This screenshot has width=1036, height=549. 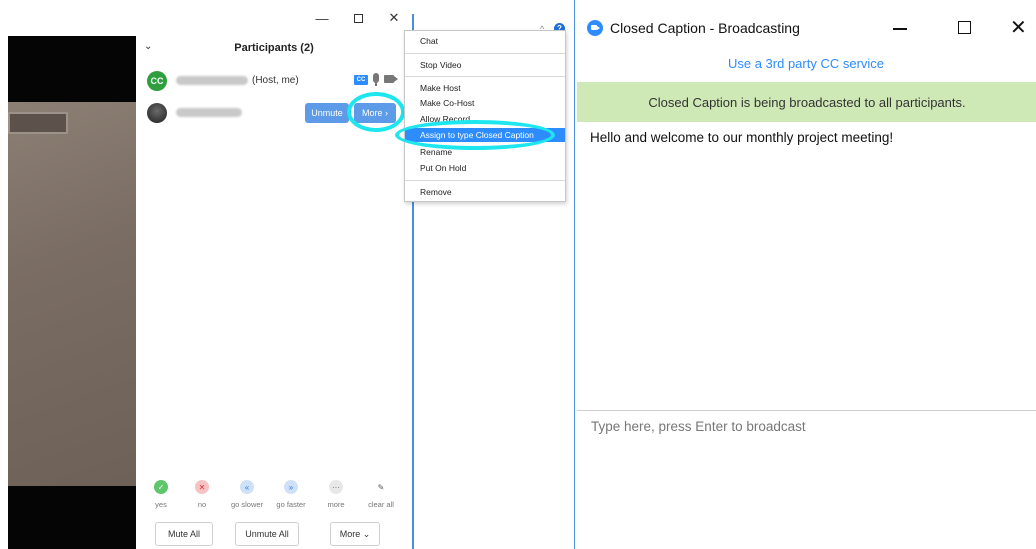 What do you see at coordinates (381, 495) in the screenshot?
I see `reaction-clear-all: ✎ clear all` at bounding box center [381, 495].